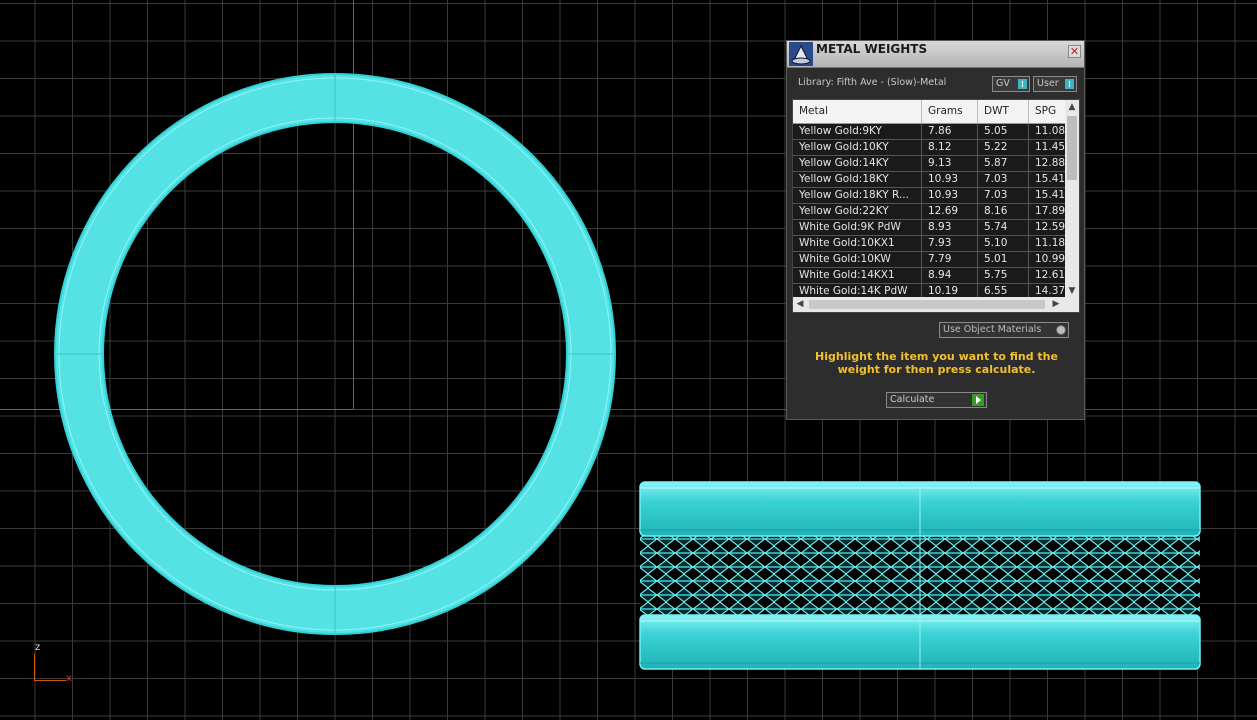 The image size is (1257, 720). Describe the element at coordinates (1003, 83) in the screenshot. I see `gv-toggle-label: GV` at that location.